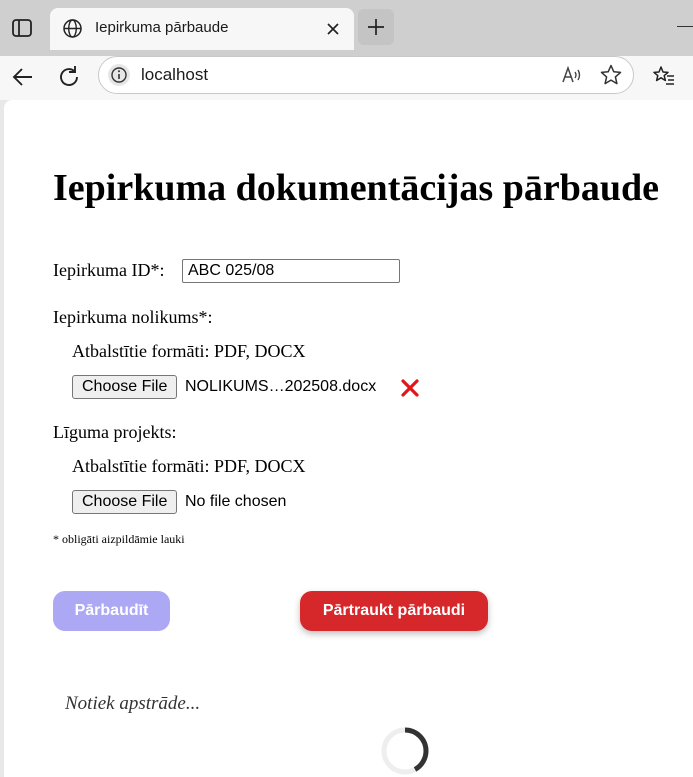  Describe the element at coordinates (22, 28) in the screenshot. I see `sidebar-toggle-icon` at that location.